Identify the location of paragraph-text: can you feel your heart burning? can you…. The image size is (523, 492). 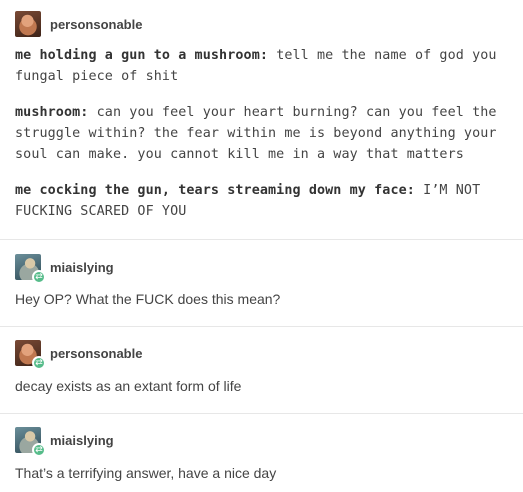
(256, 133).